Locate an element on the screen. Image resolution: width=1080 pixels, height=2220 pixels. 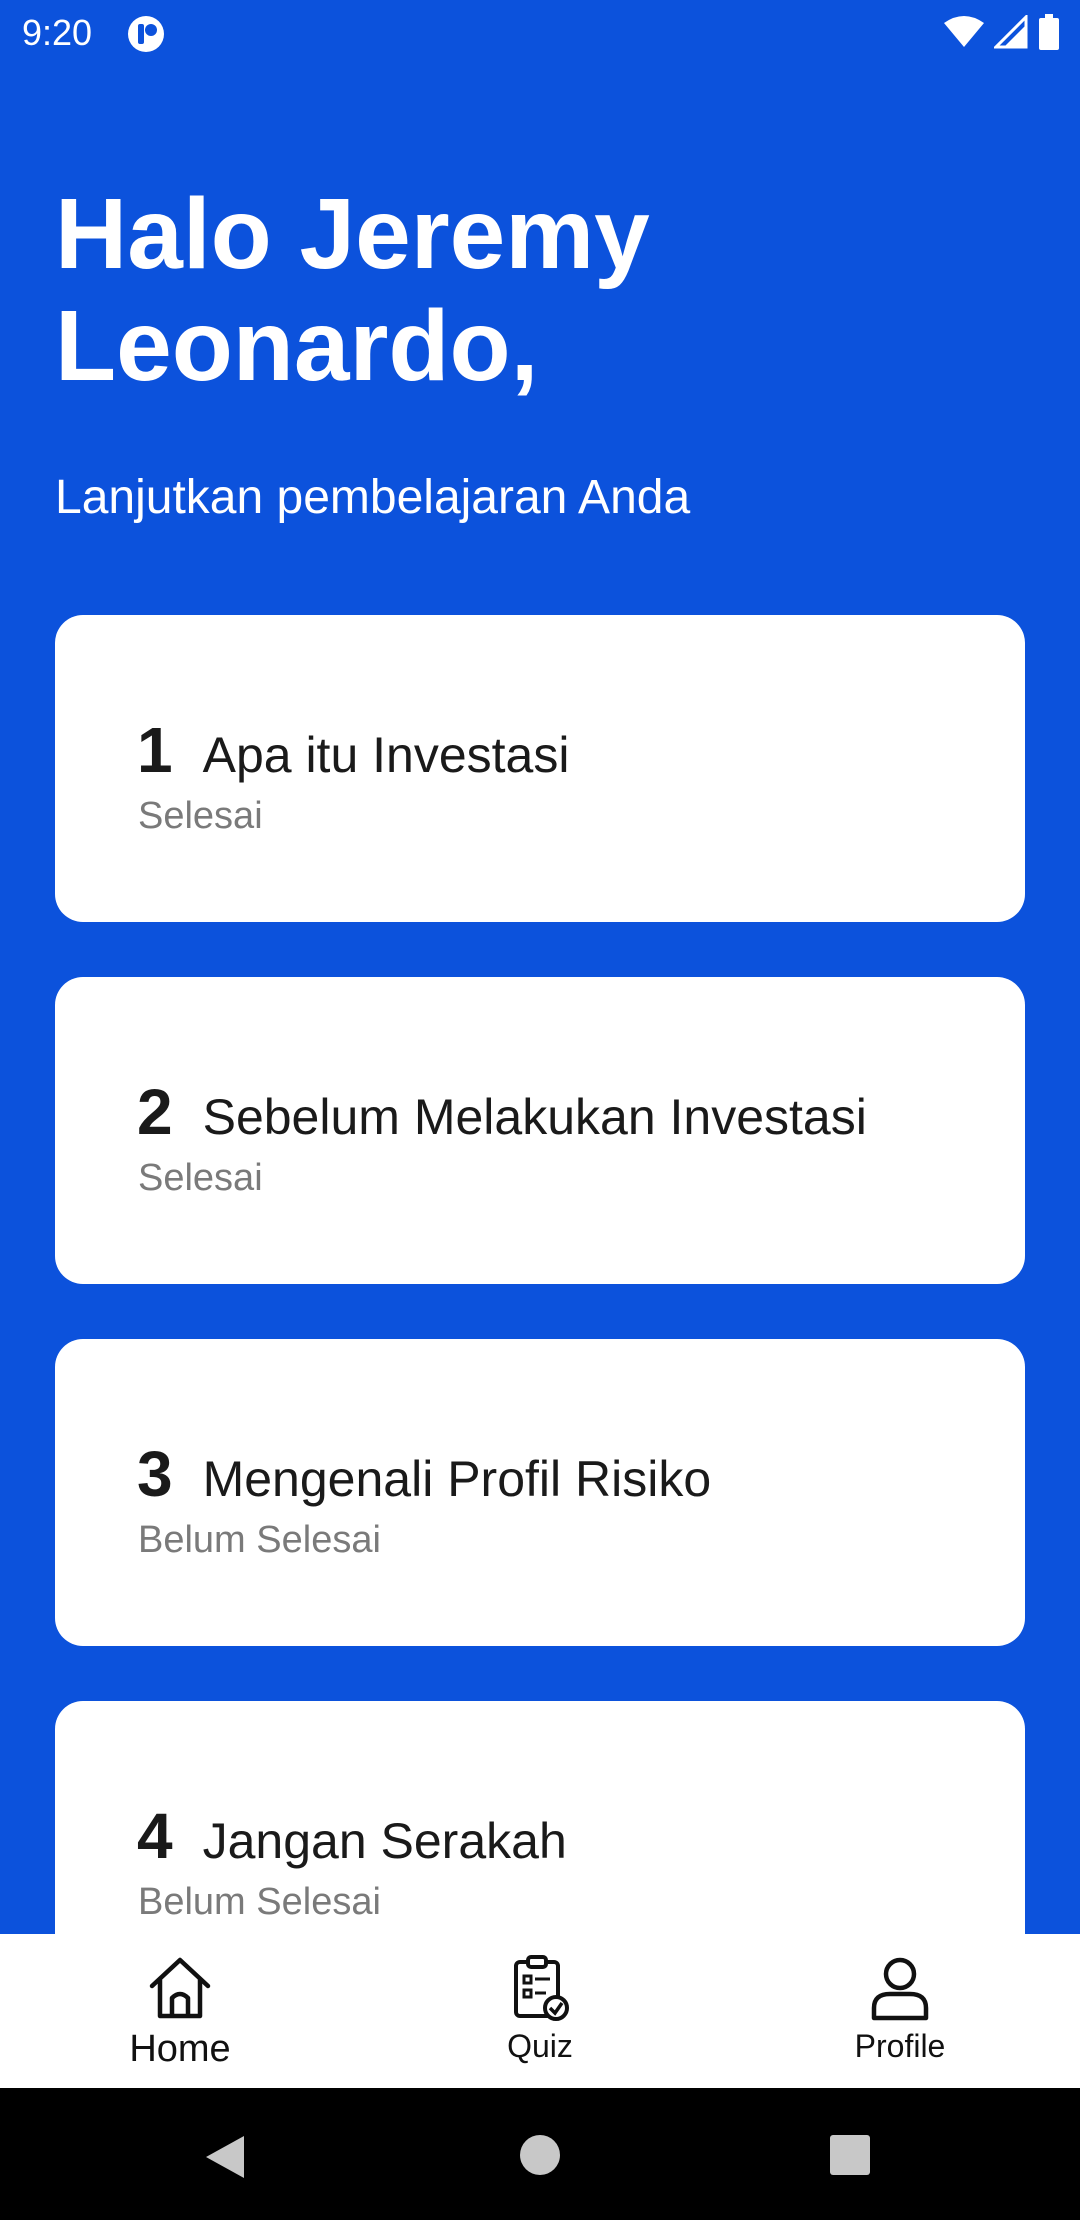
nav-item-profile: Profile is located at coordinates (900, 2011).